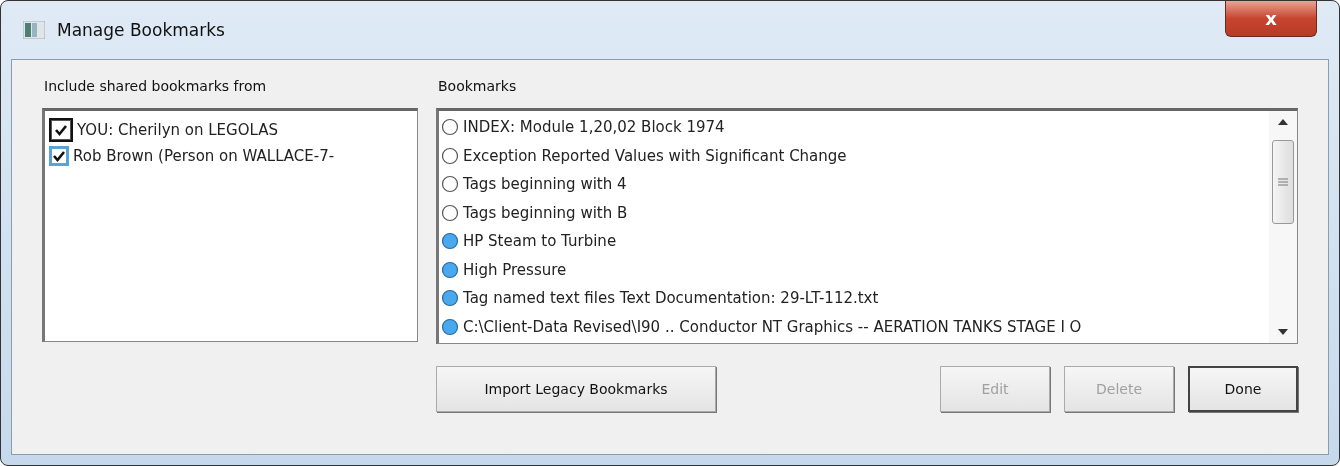 This screenshot has width=1340, height=466. Describe the element at coordinates (1243, 389) in the screenshot. I see `dialog-button: Done` at that location.